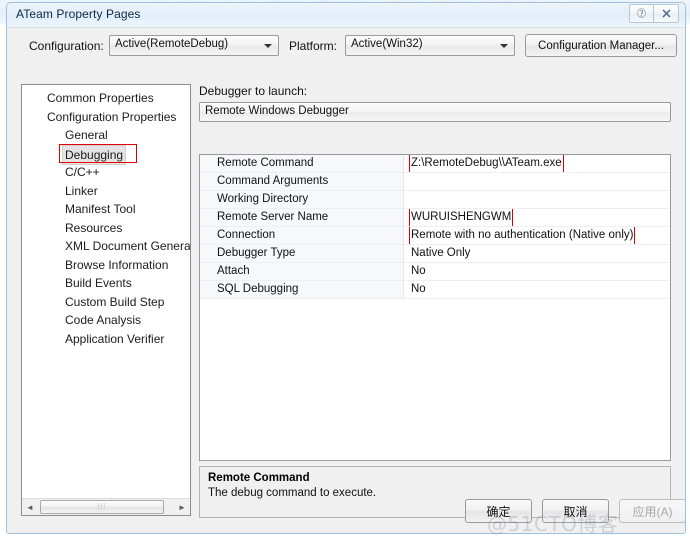 The width and height of the screenshot is (690, 540). I want to click on property-value: Z:\RemoteDebug\\ATeam.exe, so click(537, 163).